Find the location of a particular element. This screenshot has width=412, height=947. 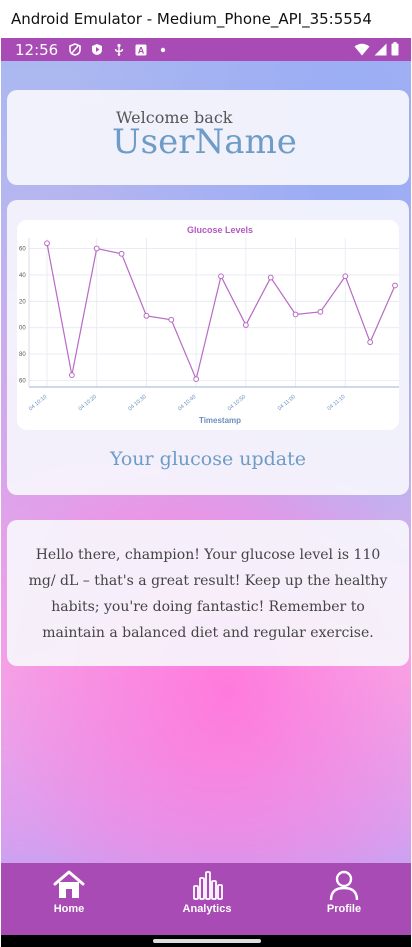

x-tick-label: 04 10:10 is located at coordinates (38, 403).